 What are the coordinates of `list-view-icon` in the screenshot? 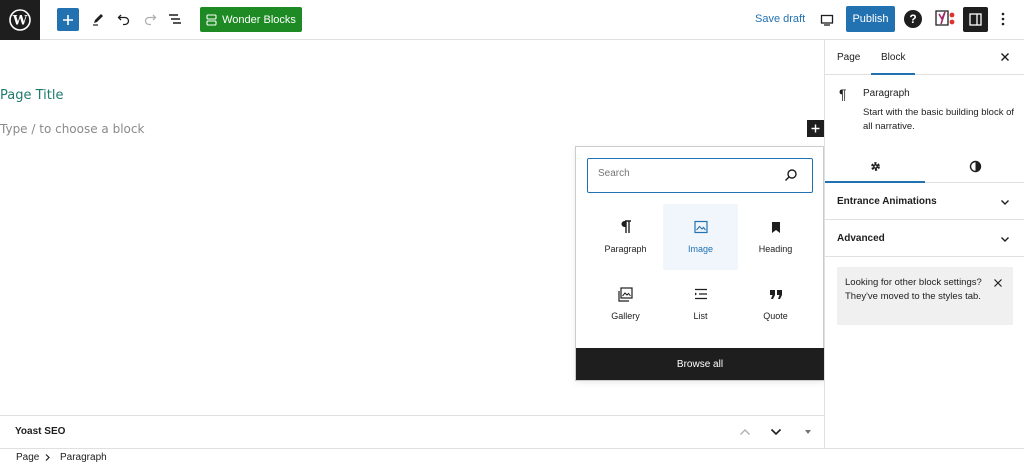 It's located at (175, 19).